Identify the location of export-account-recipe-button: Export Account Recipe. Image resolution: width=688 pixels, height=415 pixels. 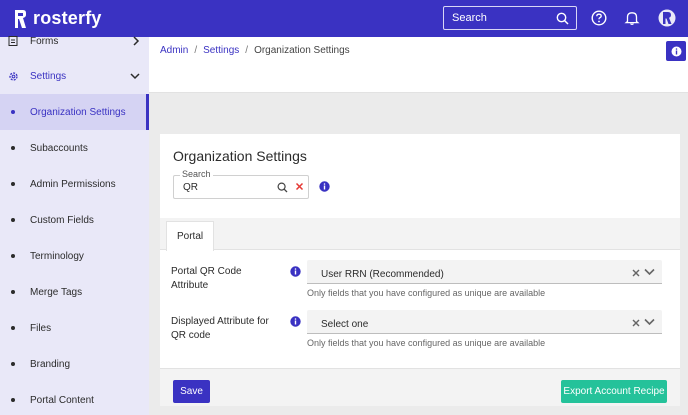
(614, 391).